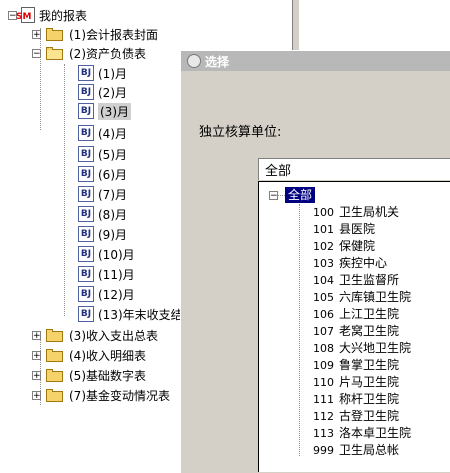  I want to click on tree-report-item: BJ (12)月, so click(106, 294).